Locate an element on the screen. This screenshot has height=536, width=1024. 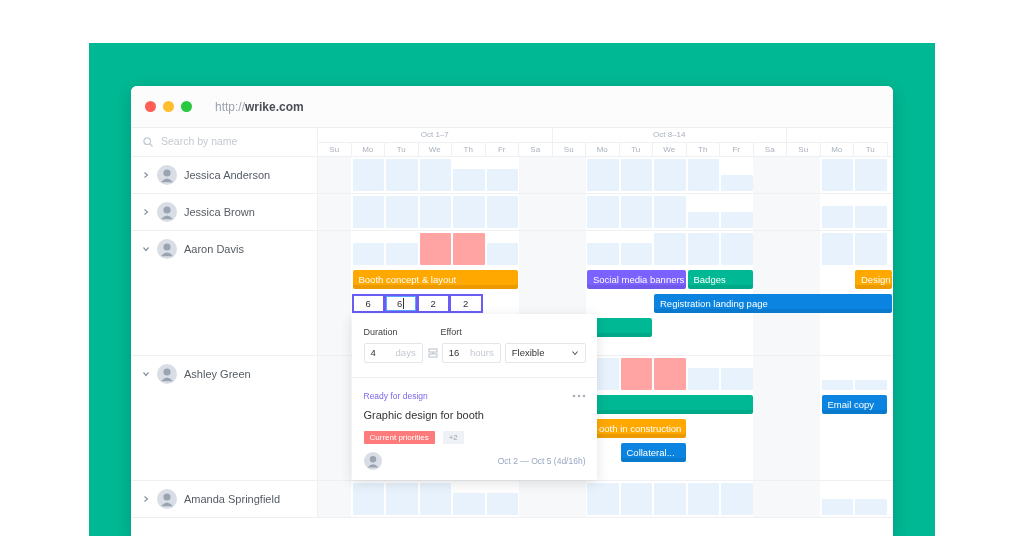
person-name: Ashley Green is located at coordinates (217, 374).